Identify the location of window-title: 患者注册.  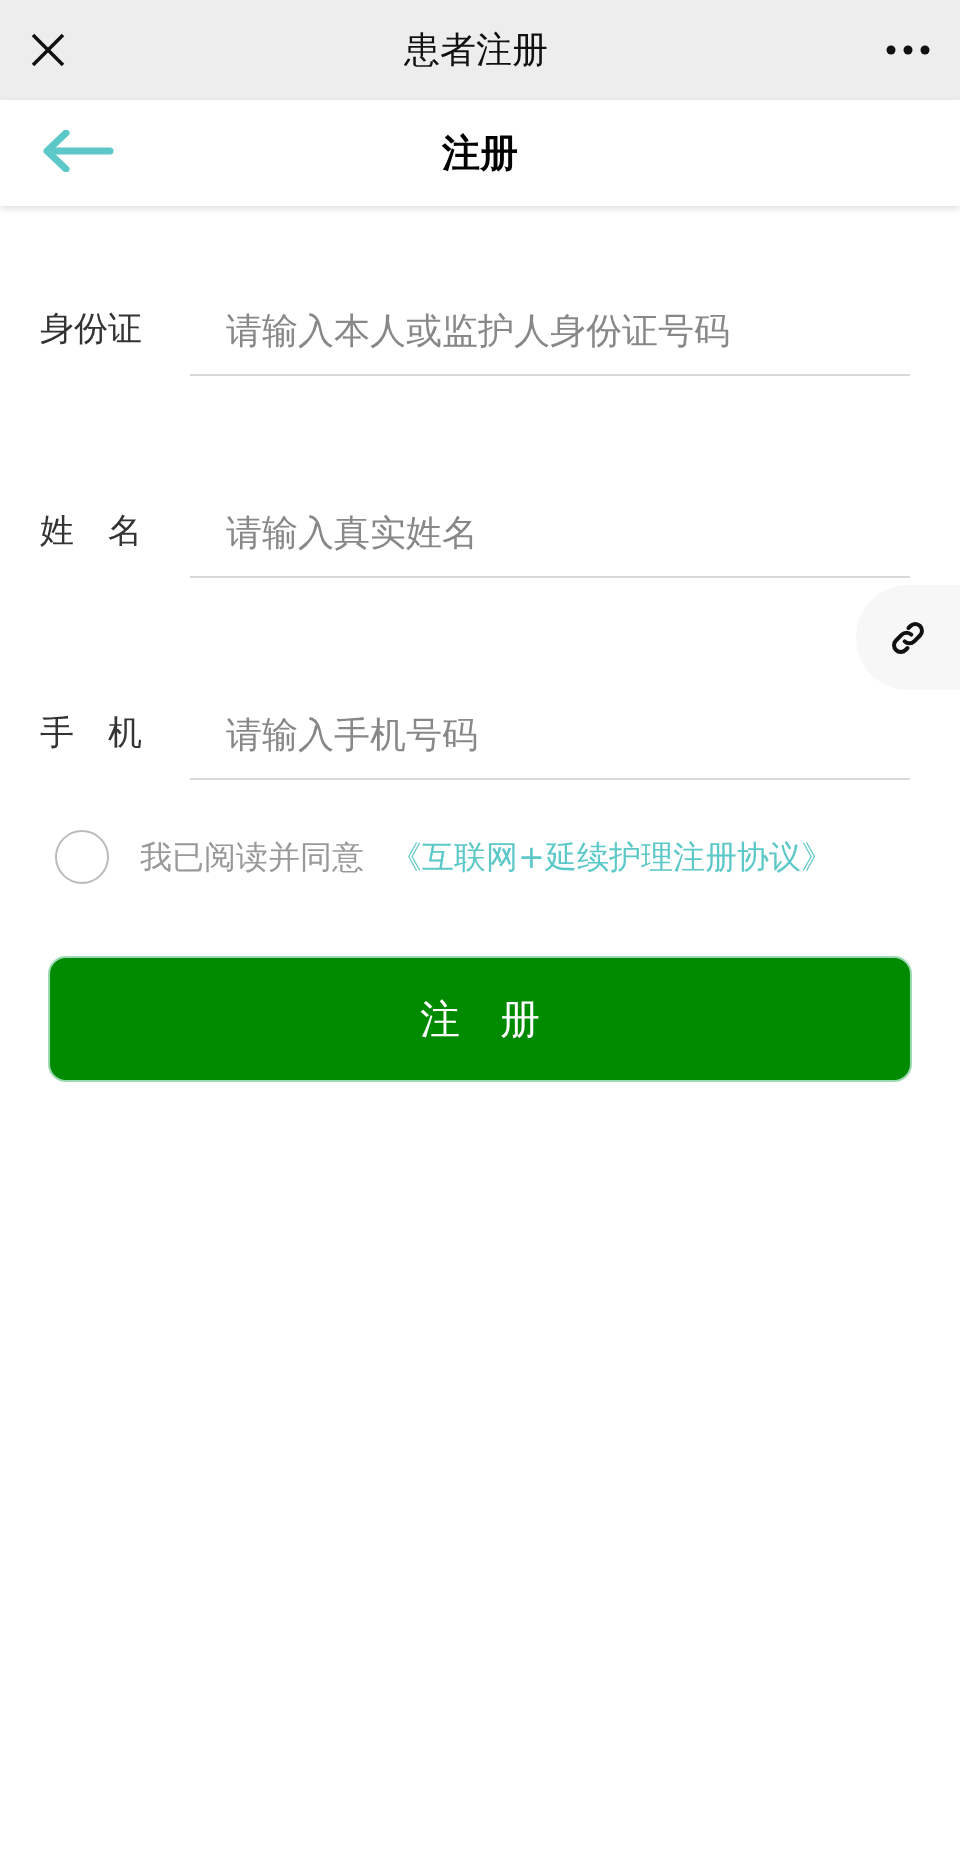
(476, 50).